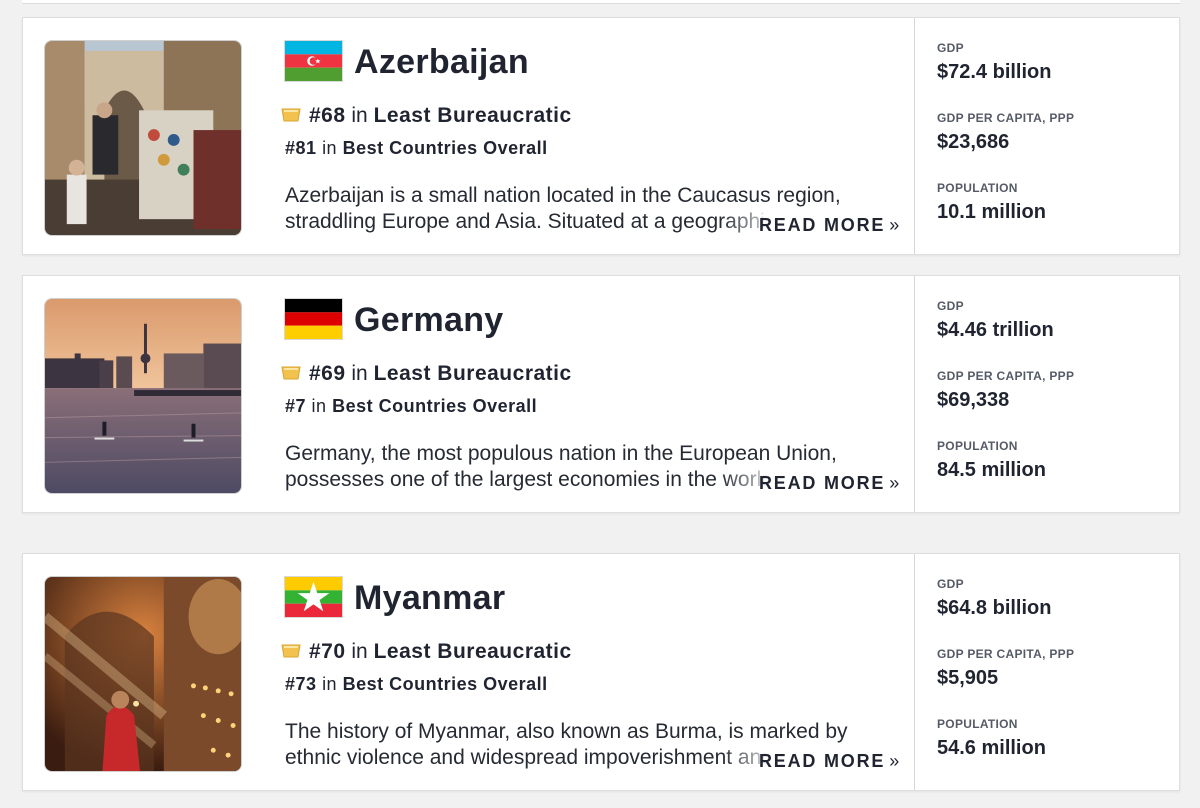  I want to click on germany-flag-icon, so click(313, 319).